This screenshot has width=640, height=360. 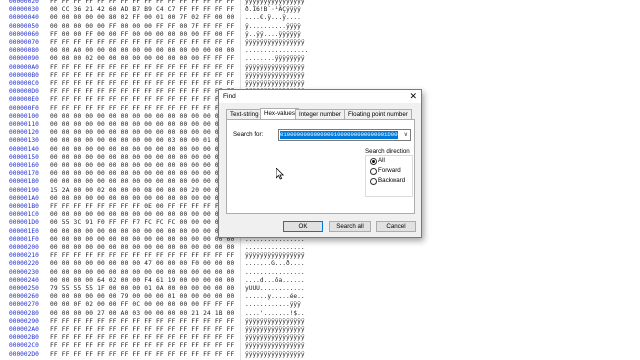 I want to click on row-offset: 000000E0, so click(x=24, y=100).